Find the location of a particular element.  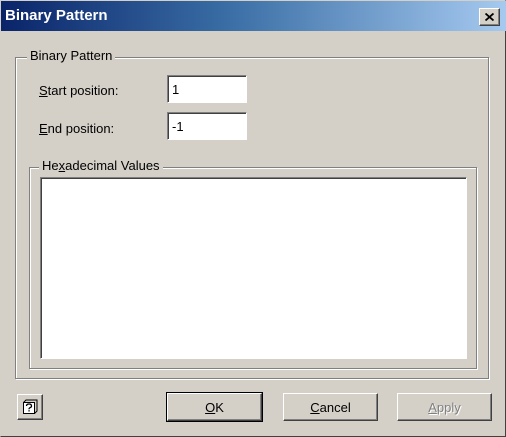

apply-button: Apply is located at coordinates (444, 407).